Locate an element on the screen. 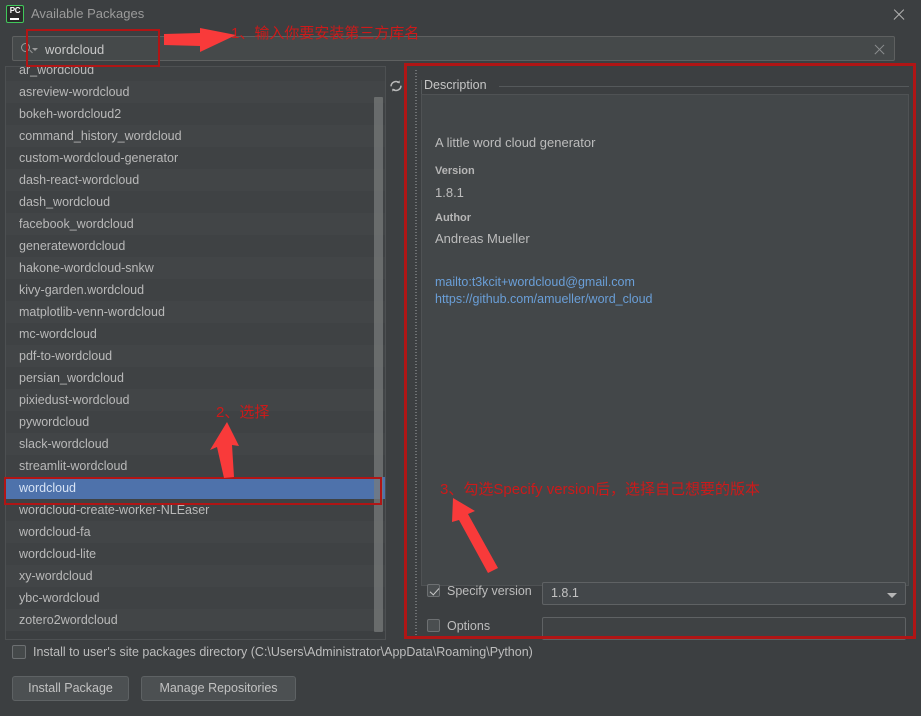 Image resolution: width=921 pixels, height=716 pixels. package-list-item: hakone-wordcloud-snkw is located at coordinates (195, 268).